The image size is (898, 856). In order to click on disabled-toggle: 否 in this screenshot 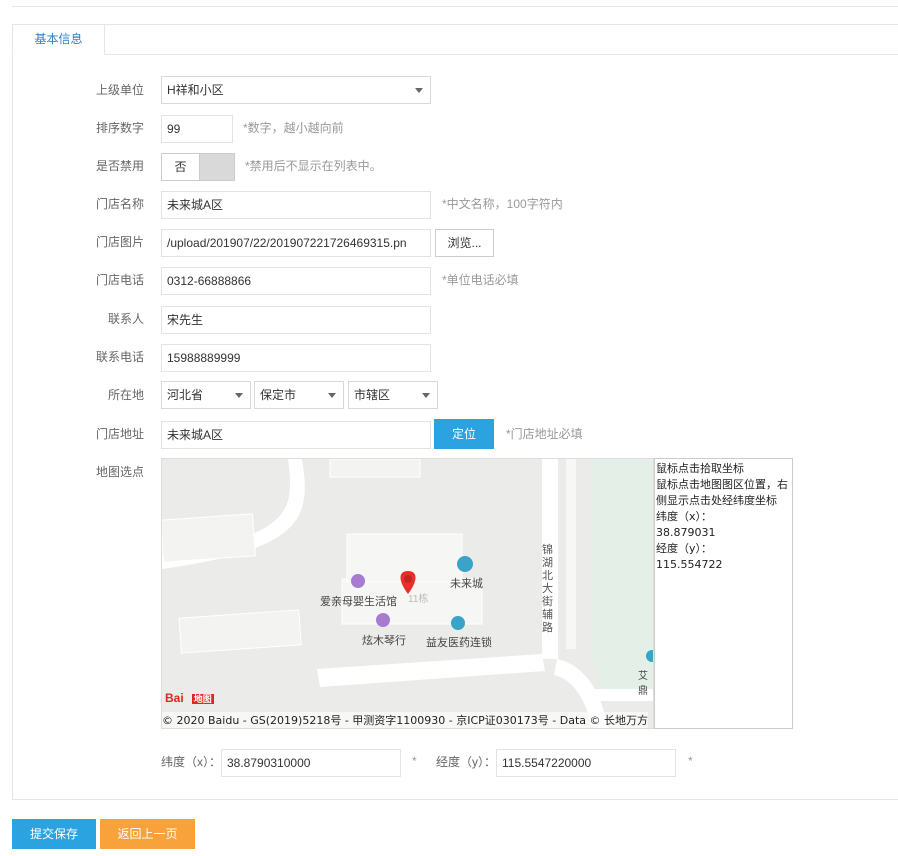, I will do `click(198, 167)`.